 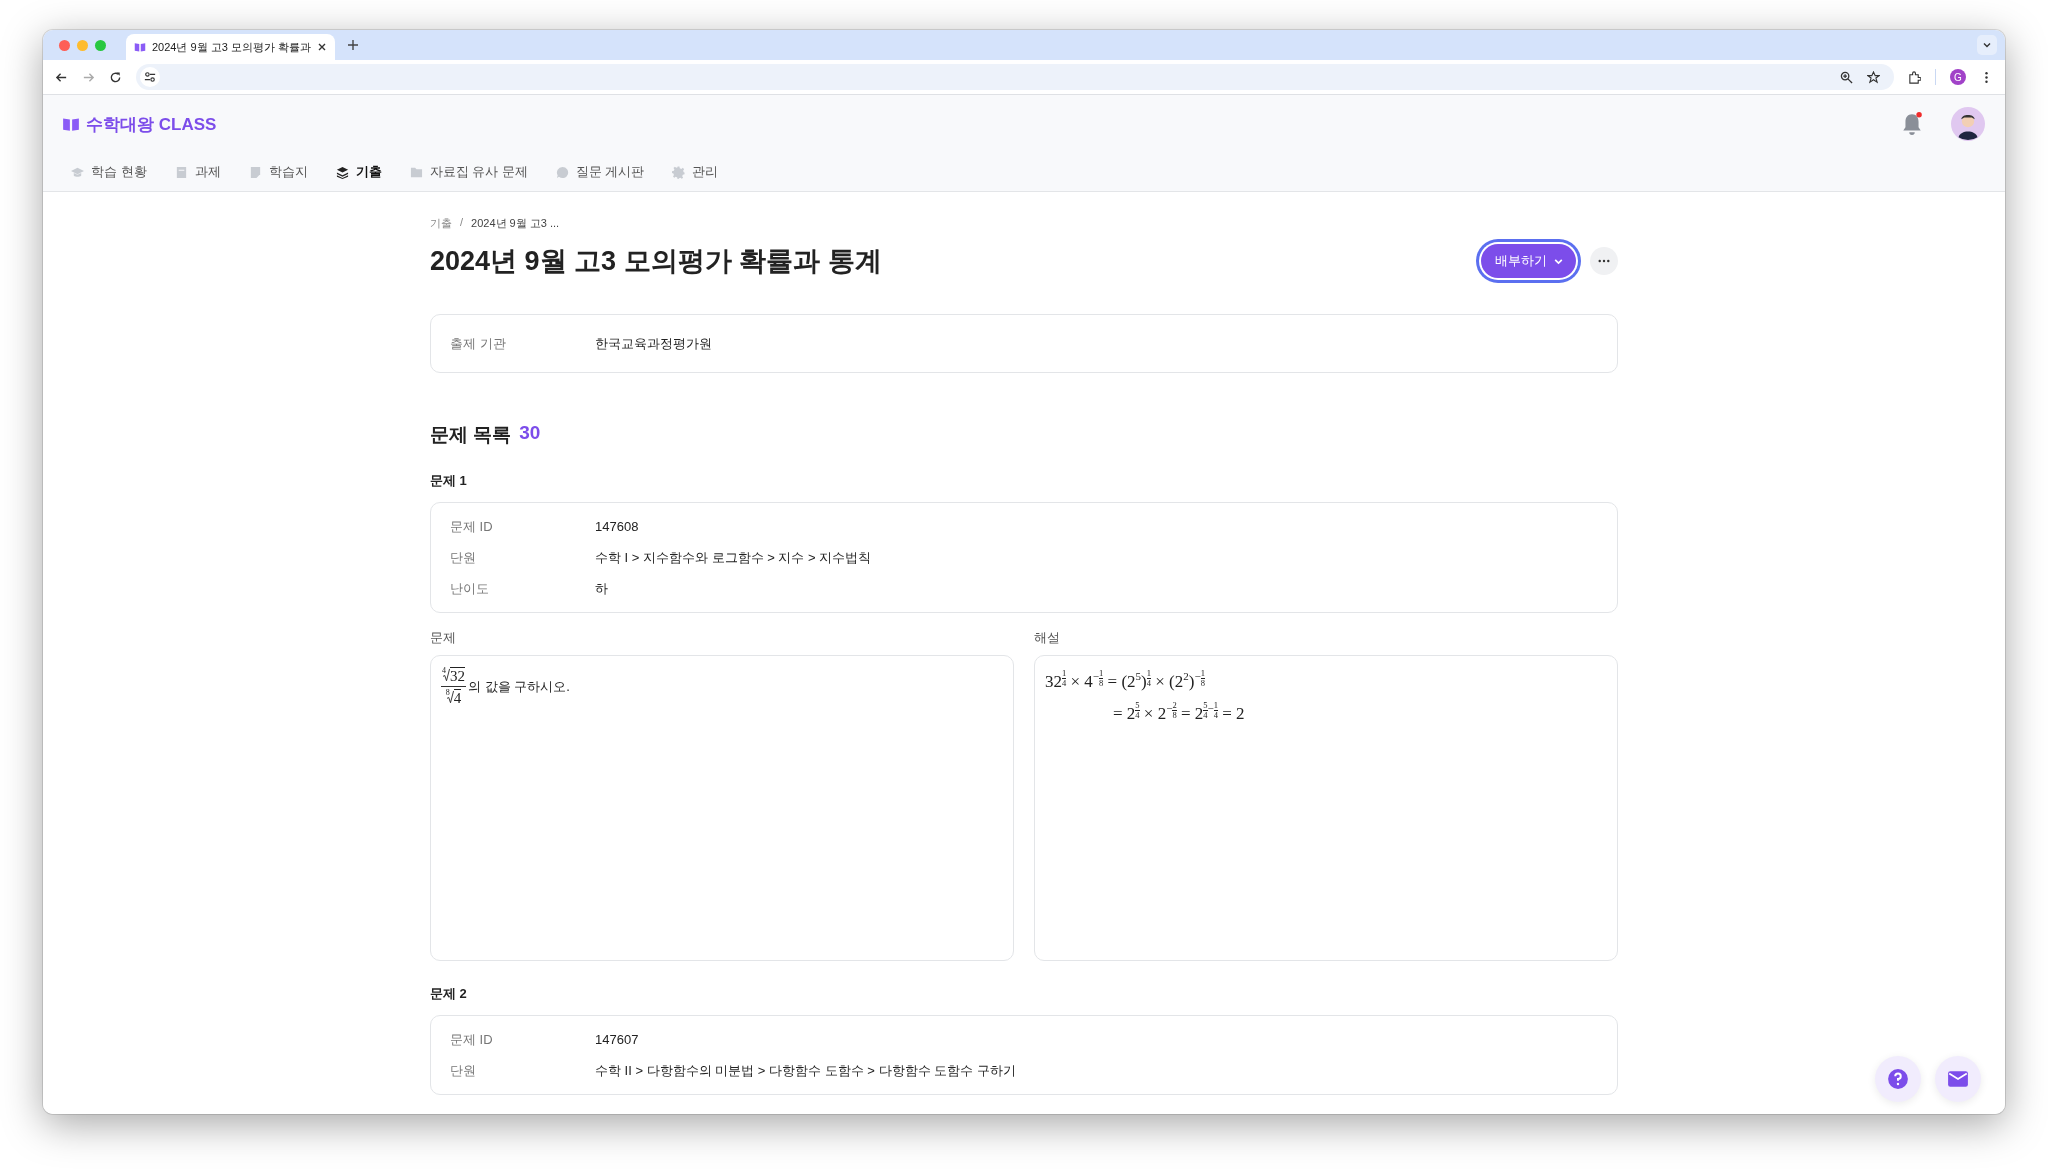 I want to click on nav-tab: 질문 게시판, so click(x=600, y=172).